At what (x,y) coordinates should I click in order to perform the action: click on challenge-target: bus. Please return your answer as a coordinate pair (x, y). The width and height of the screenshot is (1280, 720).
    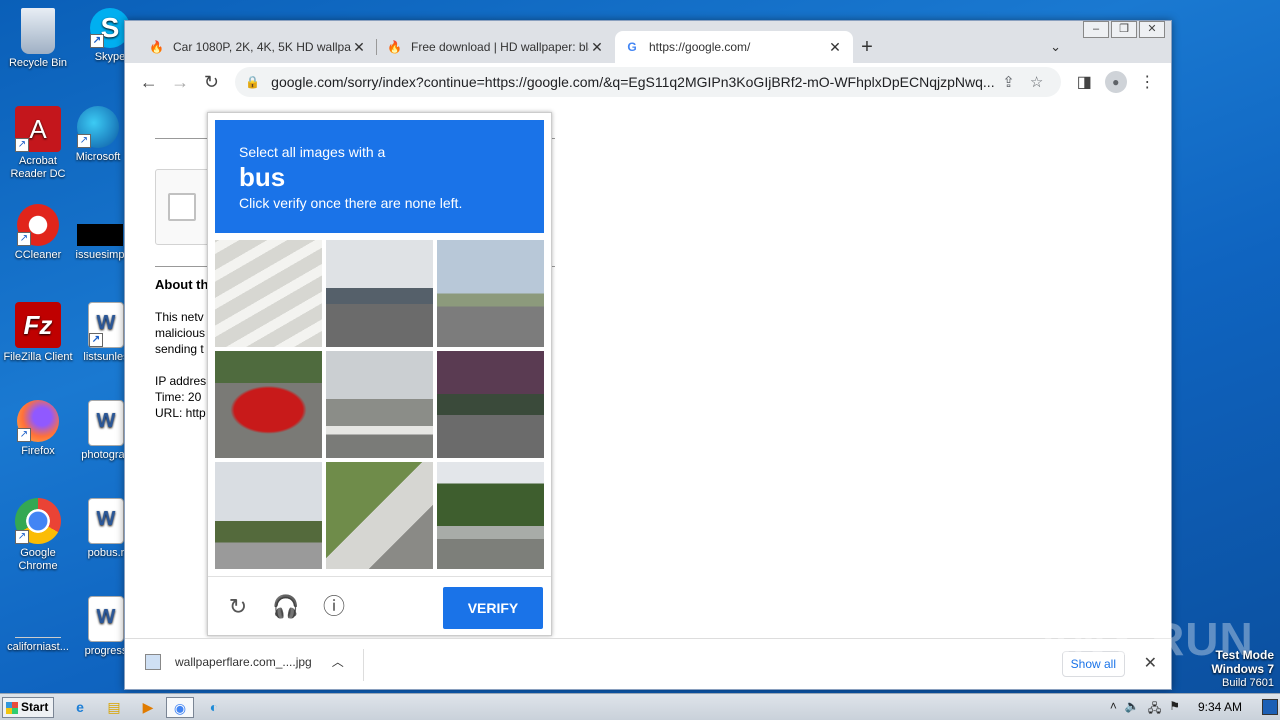
    Looking at the image, I should click on (262, 177).